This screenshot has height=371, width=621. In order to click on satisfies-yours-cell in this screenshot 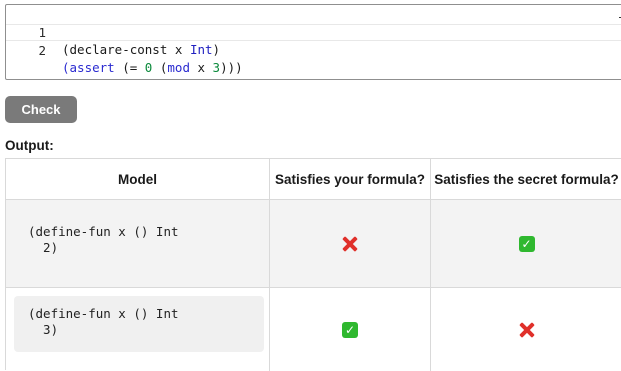, I will do `click(350, 243)`.